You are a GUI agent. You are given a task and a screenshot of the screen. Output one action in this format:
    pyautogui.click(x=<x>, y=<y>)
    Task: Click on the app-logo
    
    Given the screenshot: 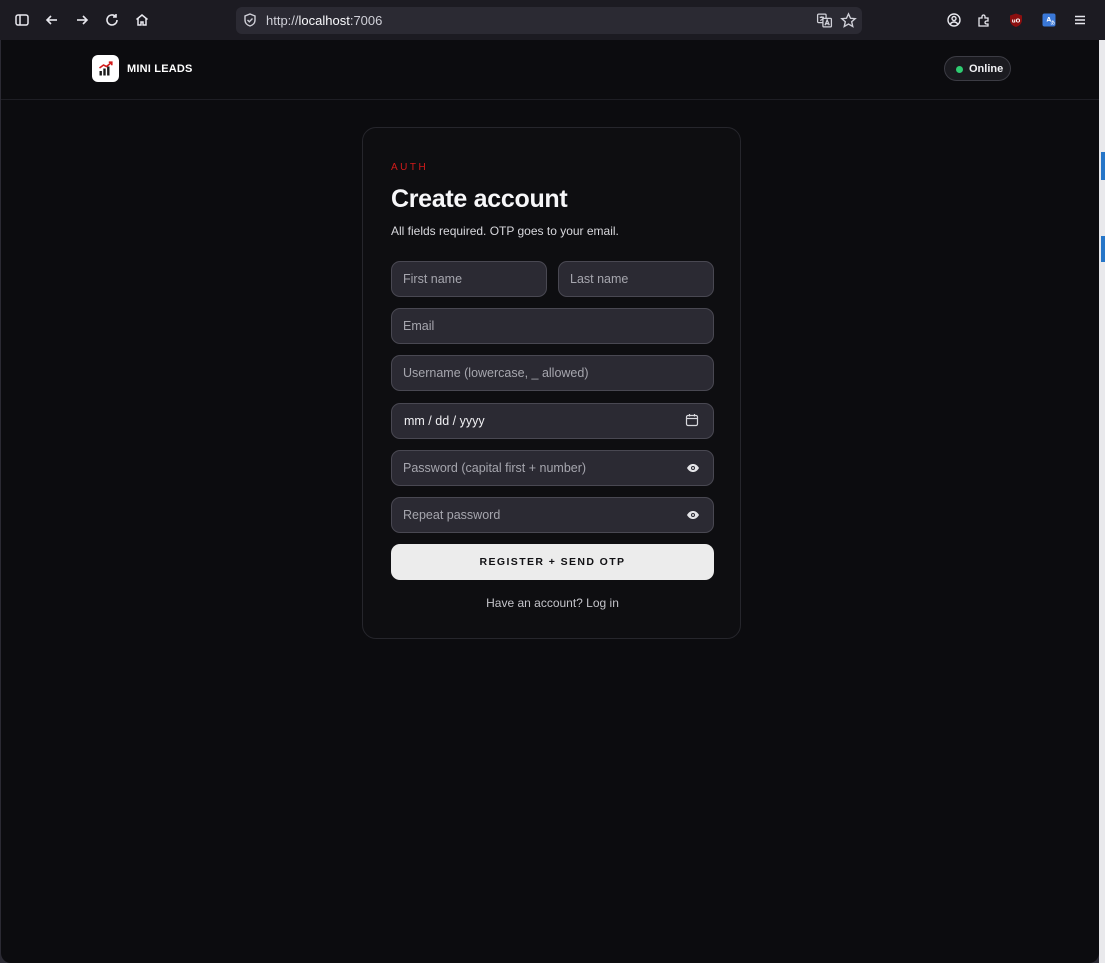 What is the action you would take?
    pyautogui.click(x=105, y=68)
    